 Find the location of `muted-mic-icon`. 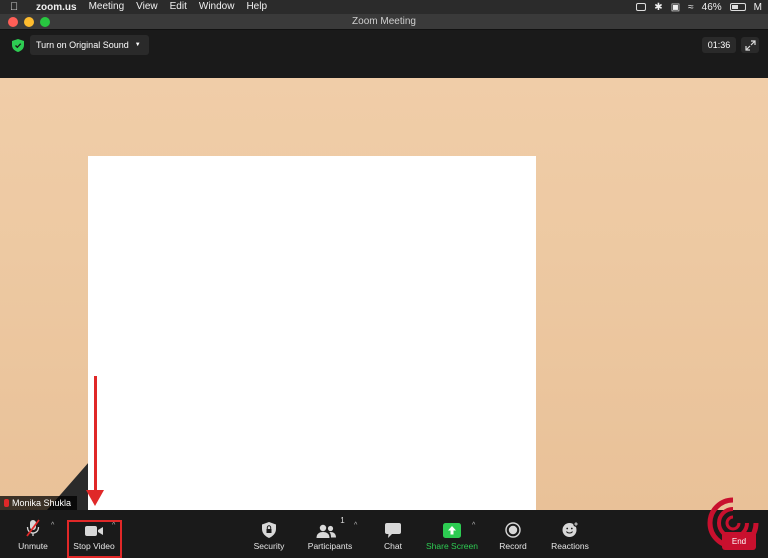

muted-mic-icon is located at coordinates (6, 503).